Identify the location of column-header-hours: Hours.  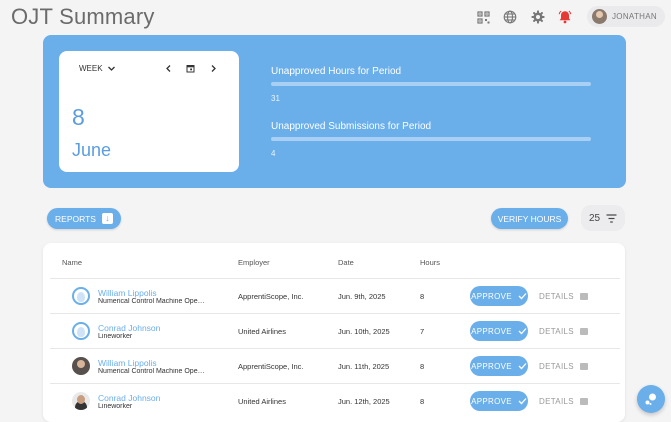
(430, 262).